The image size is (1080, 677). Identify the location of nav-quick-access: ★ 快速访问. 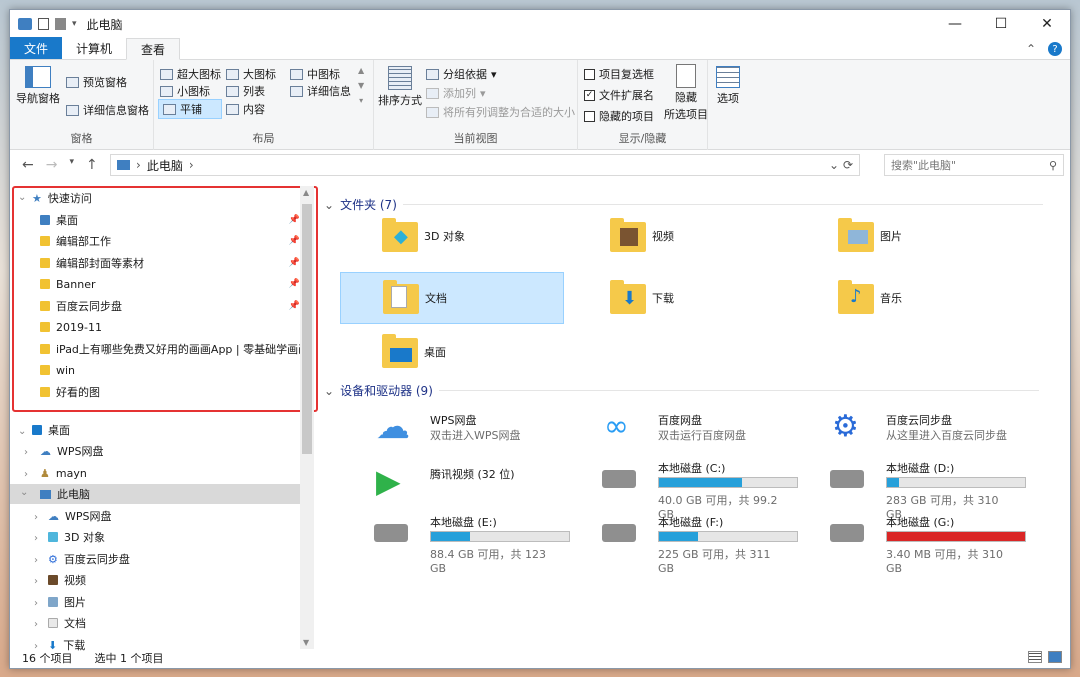
(177, 198).